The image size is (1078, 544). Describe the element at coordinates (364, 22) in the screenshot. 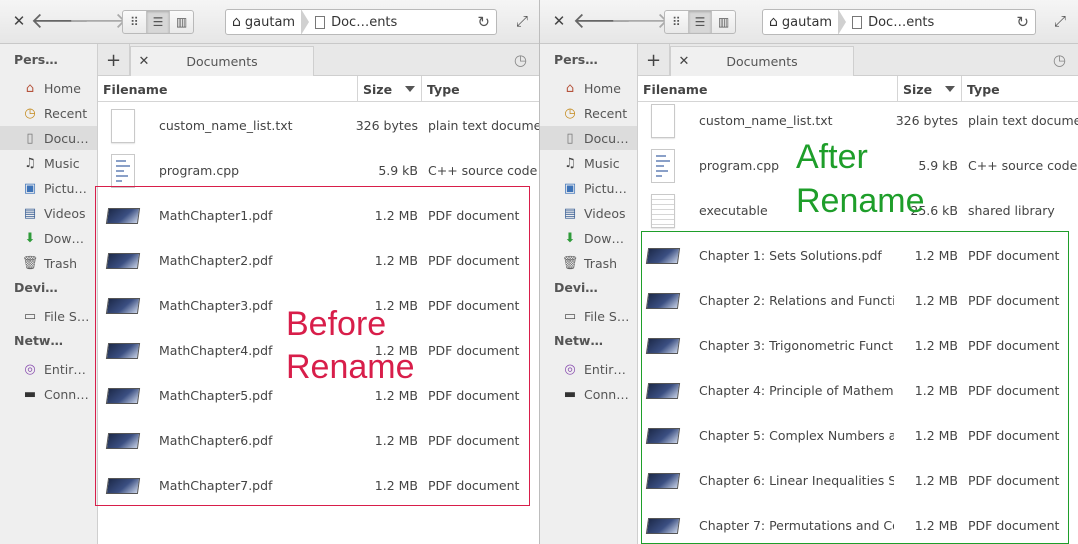

I see `breadcrumb-label: Doc…ents` at that location.